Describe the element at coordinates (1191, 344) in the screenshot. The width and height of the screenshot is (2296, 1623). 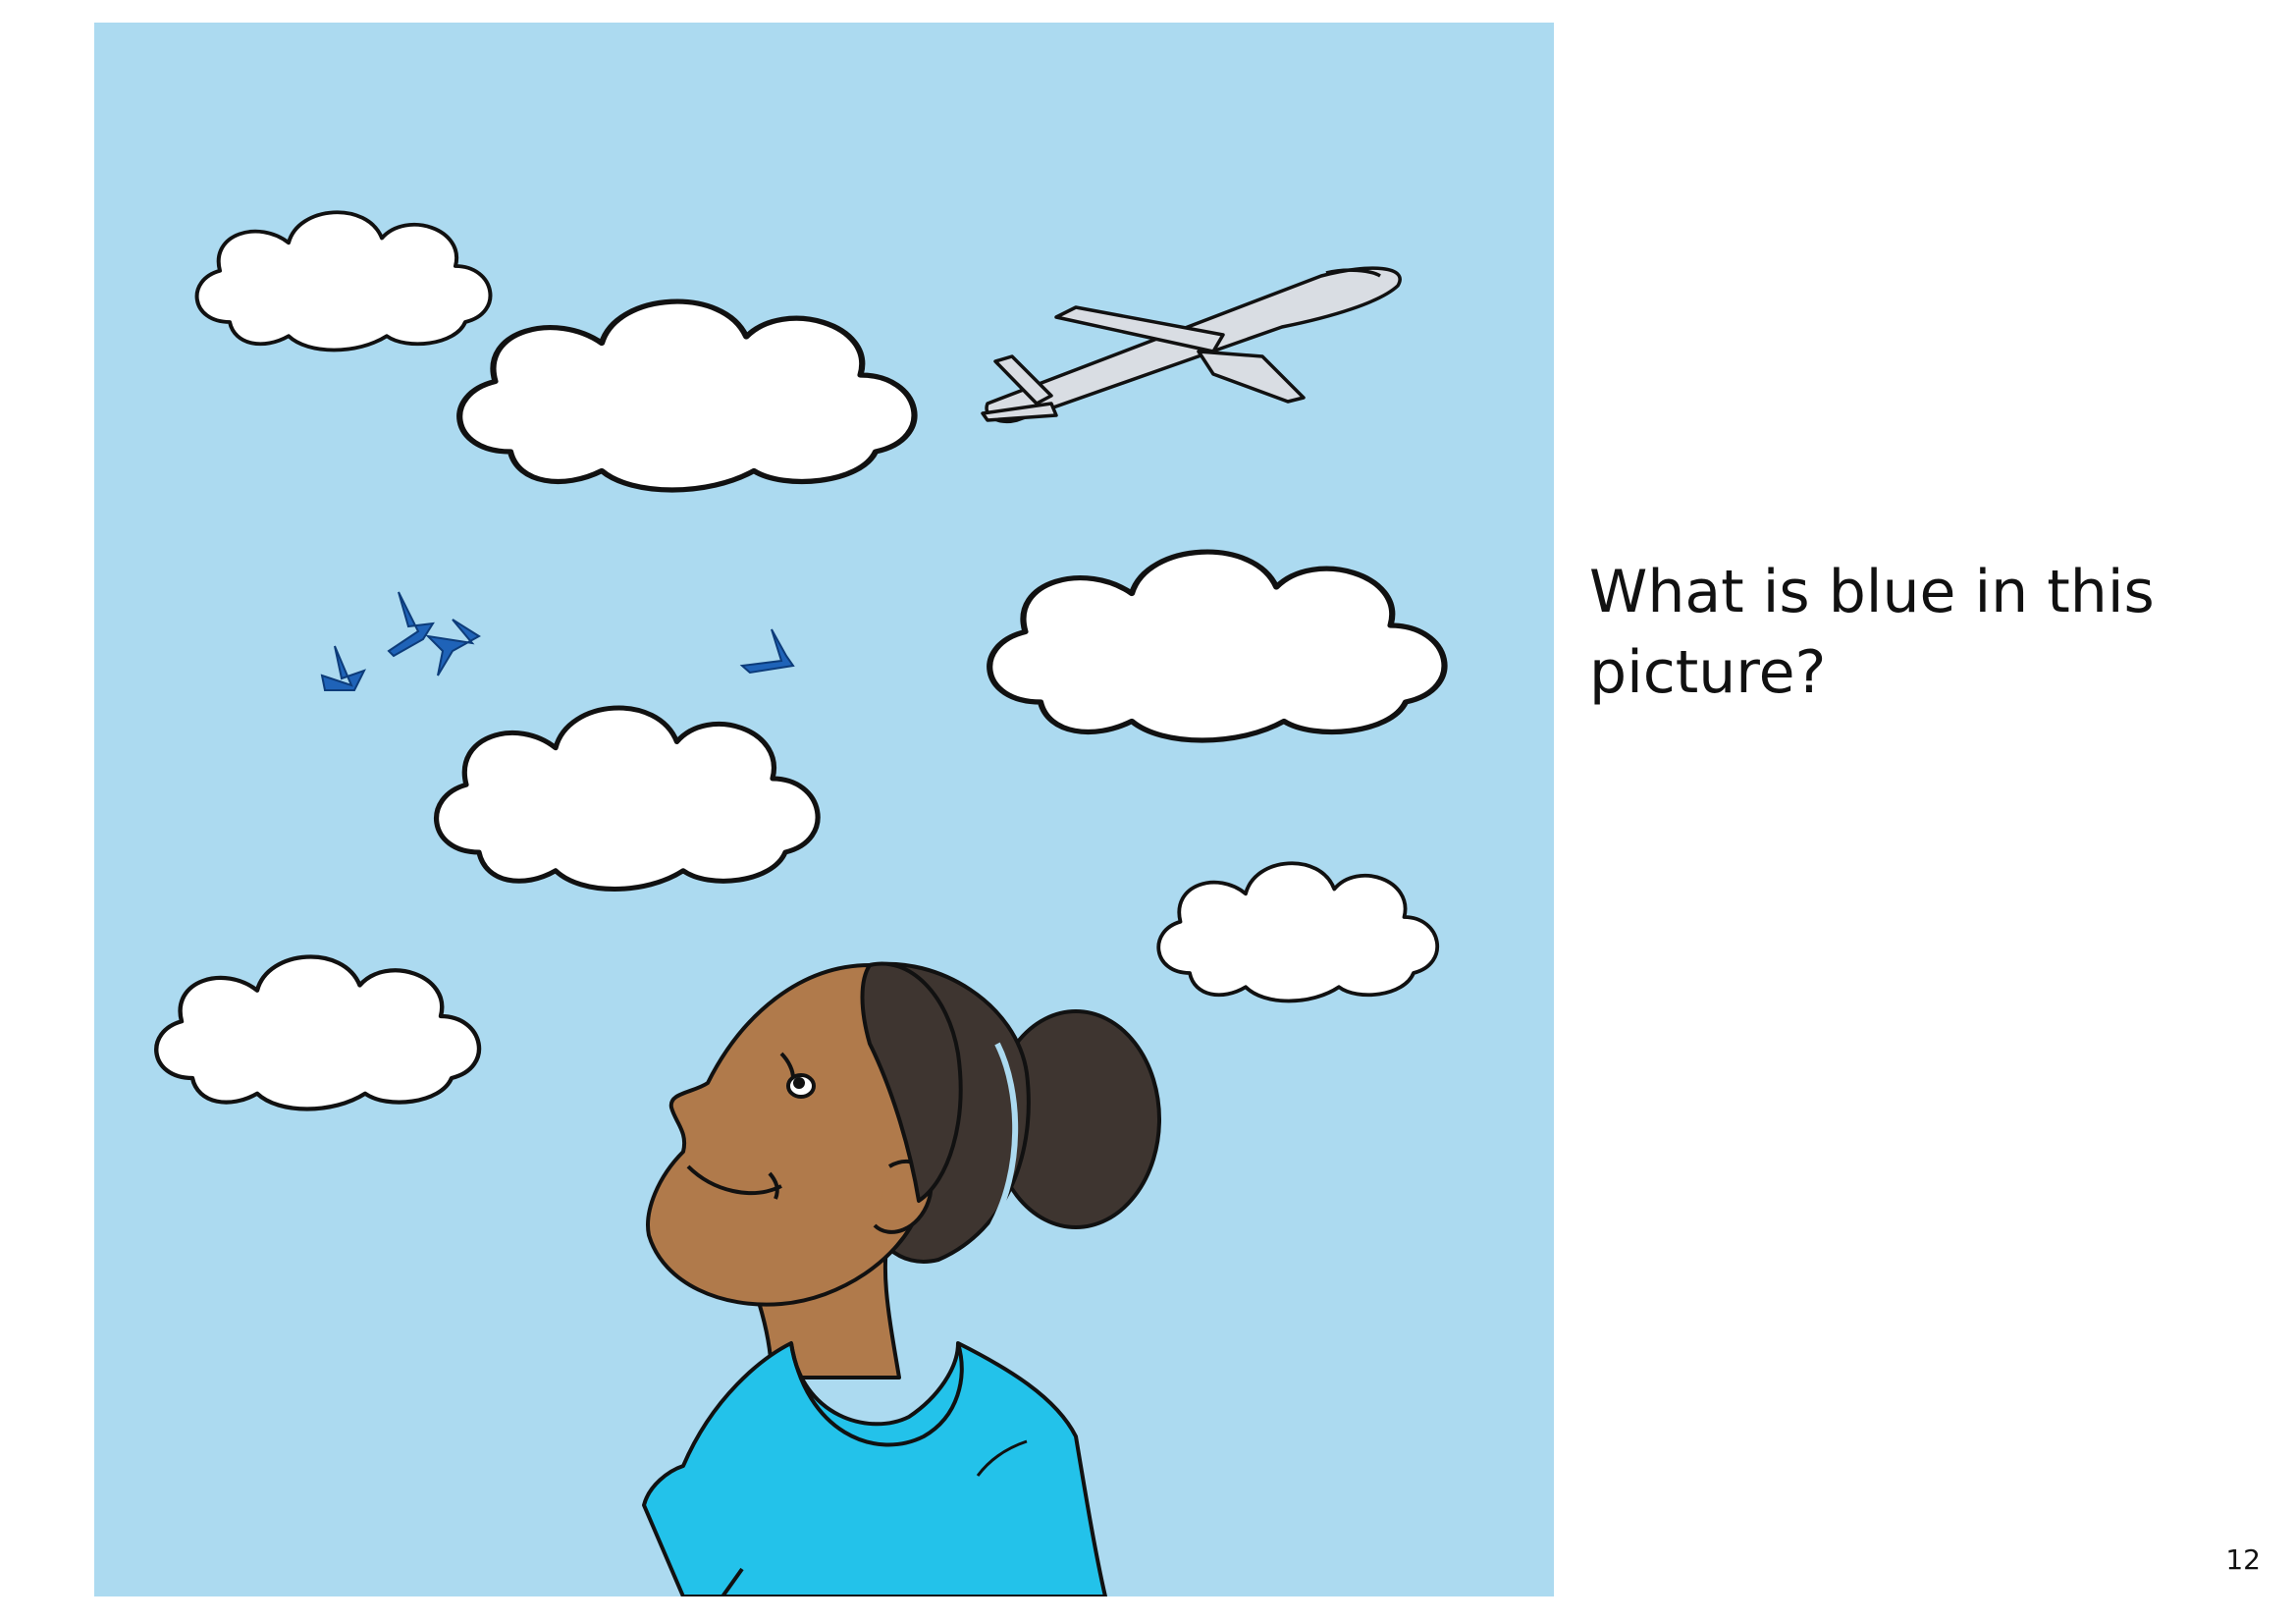
I see `airplane` at that location.